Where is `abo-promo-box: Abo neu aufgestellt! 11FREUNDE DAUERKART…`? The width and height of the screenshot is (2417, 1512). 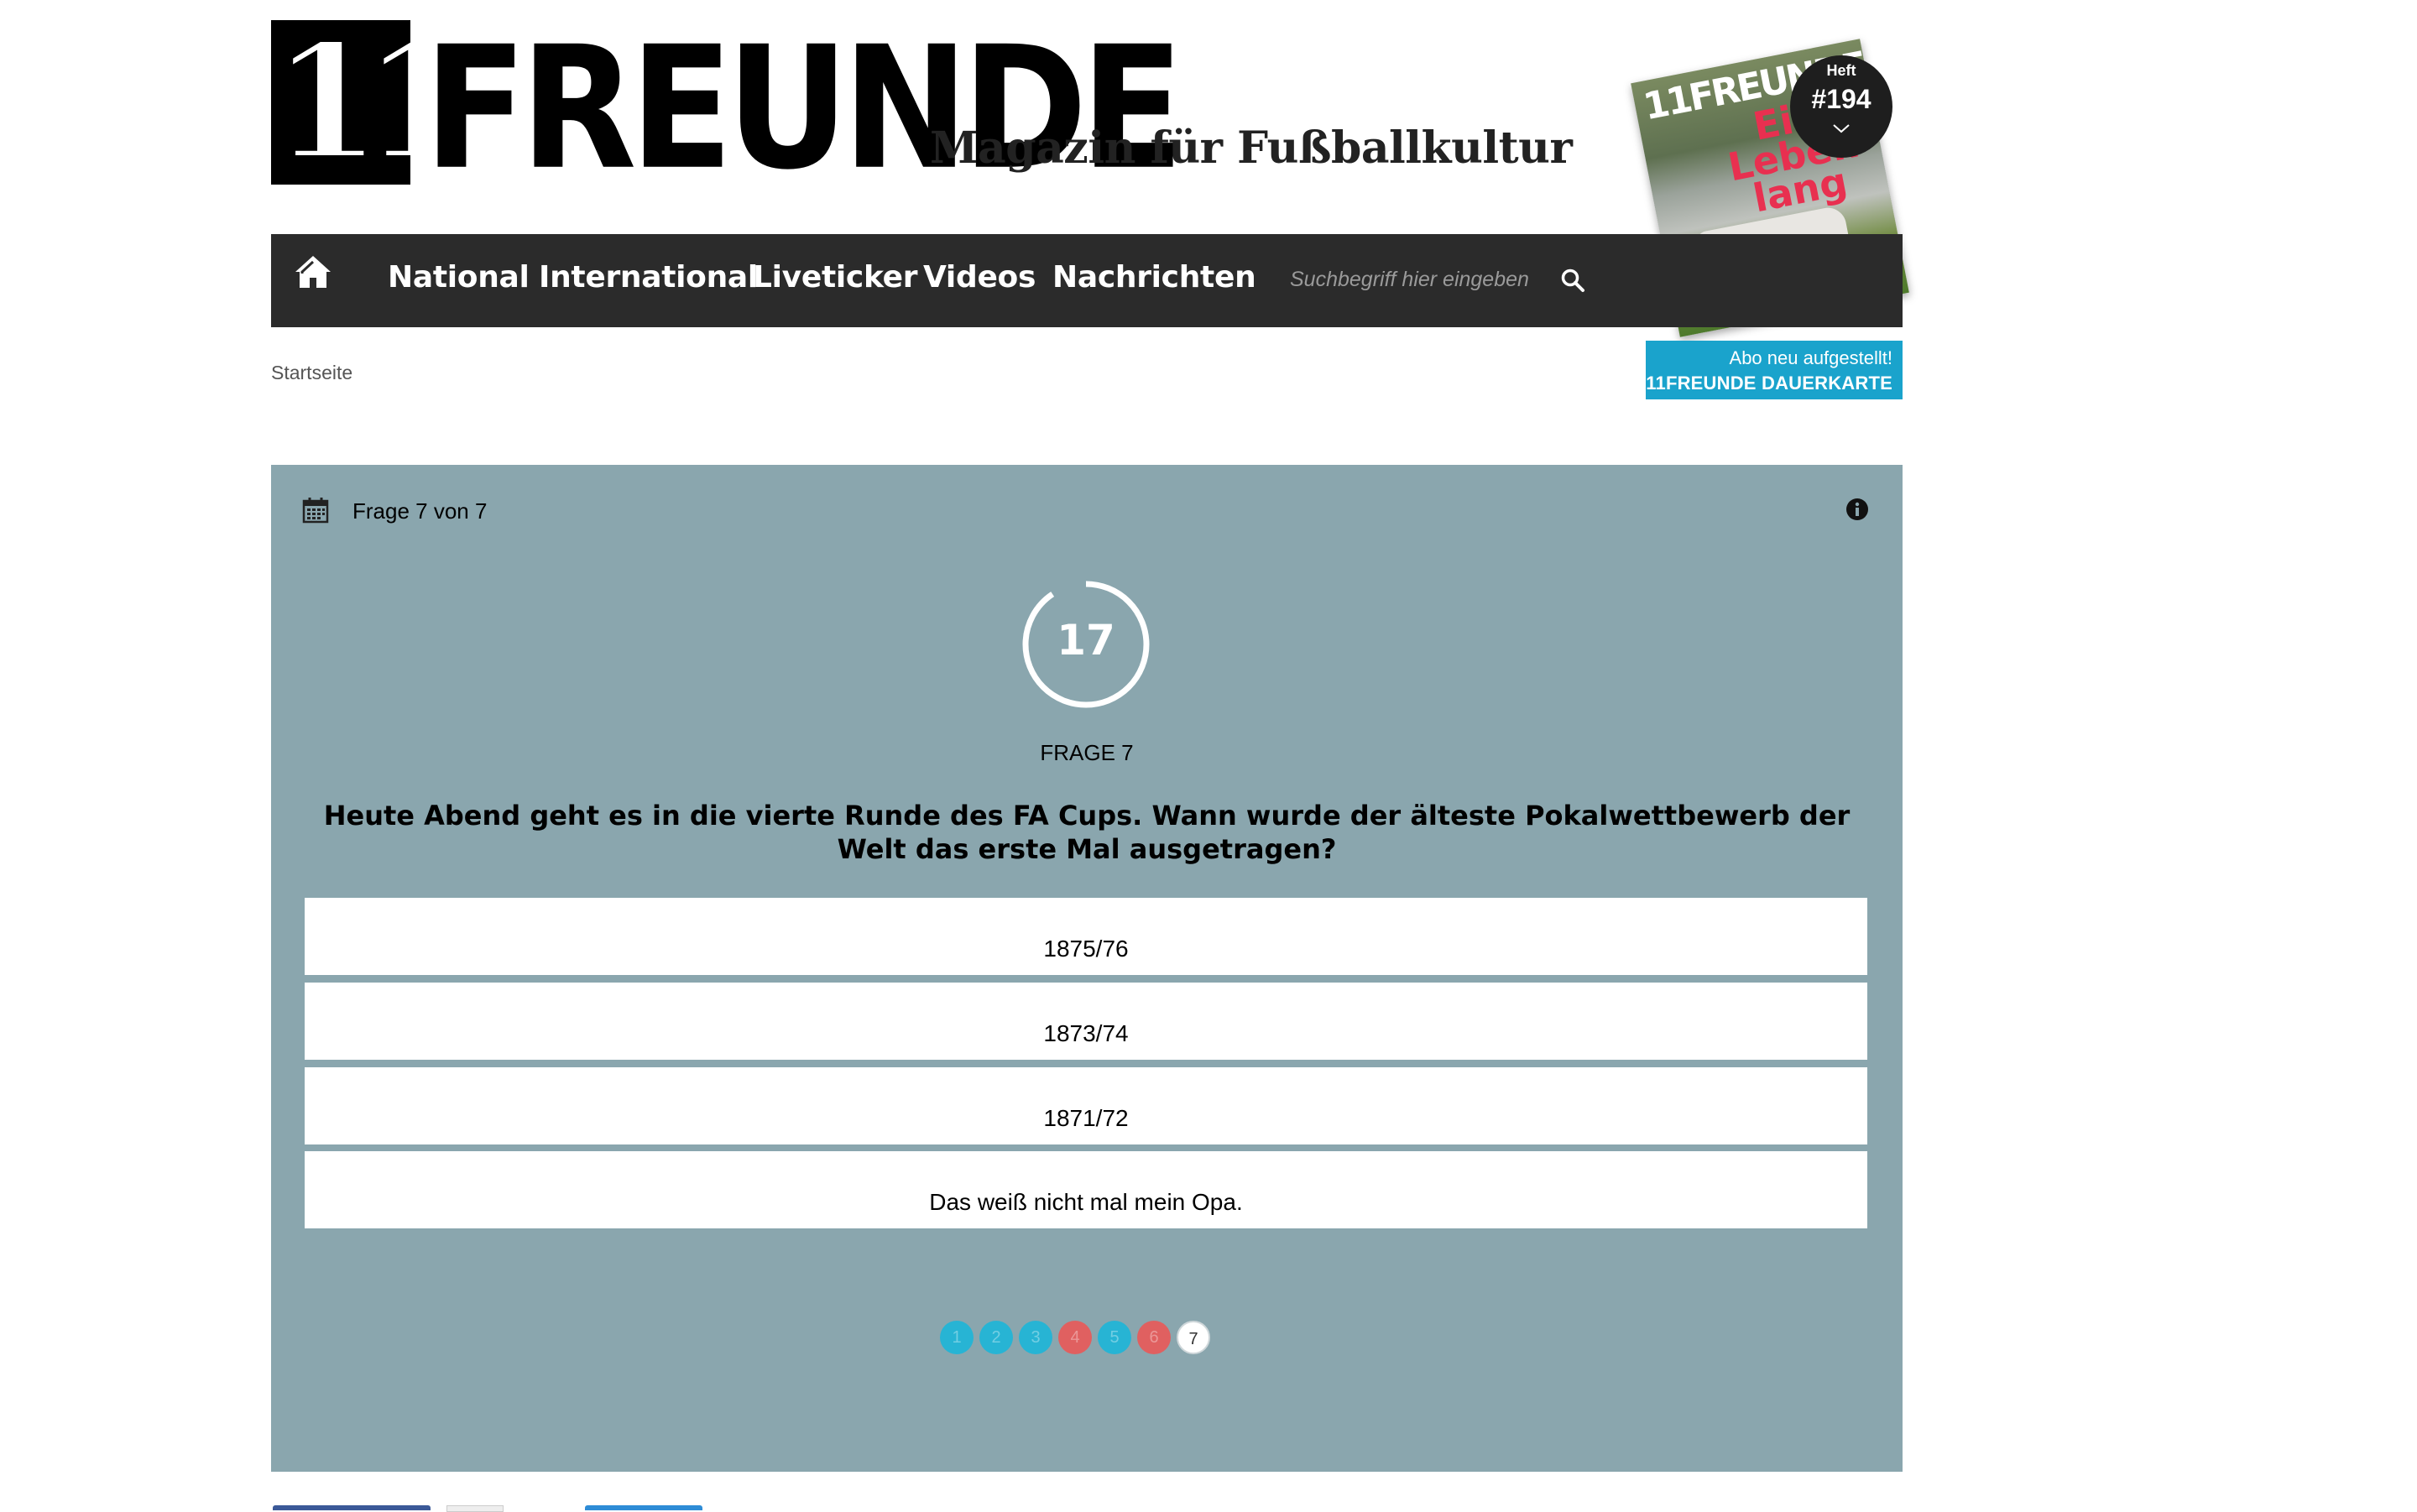
abo-promo-box: Abo neu aufgestellt! 11FREUNDE DAUERKART… is located at coordinates (1774, 370).